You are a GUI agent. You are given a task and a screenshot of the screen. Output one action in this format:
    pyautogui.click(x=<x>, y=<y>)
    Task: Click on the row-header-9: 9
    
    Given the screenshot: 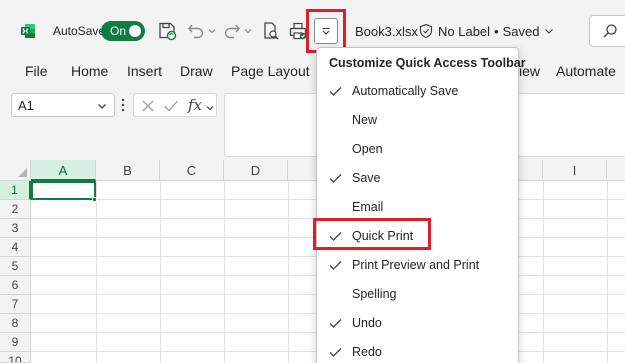 What is the action you would take?
    pyautogui.click(x=15, y=342)
    